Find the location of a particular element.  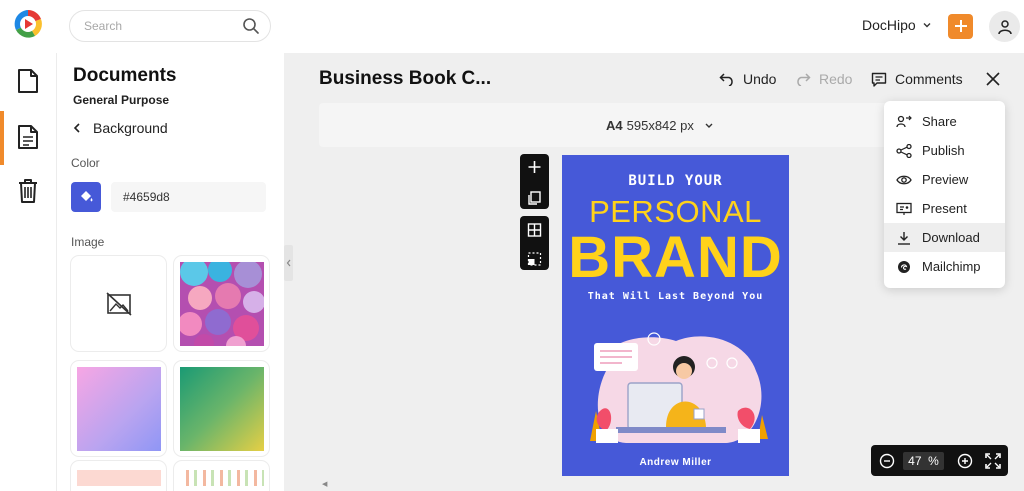

zoom-control: 47 % is located at coordinates (939, 460).